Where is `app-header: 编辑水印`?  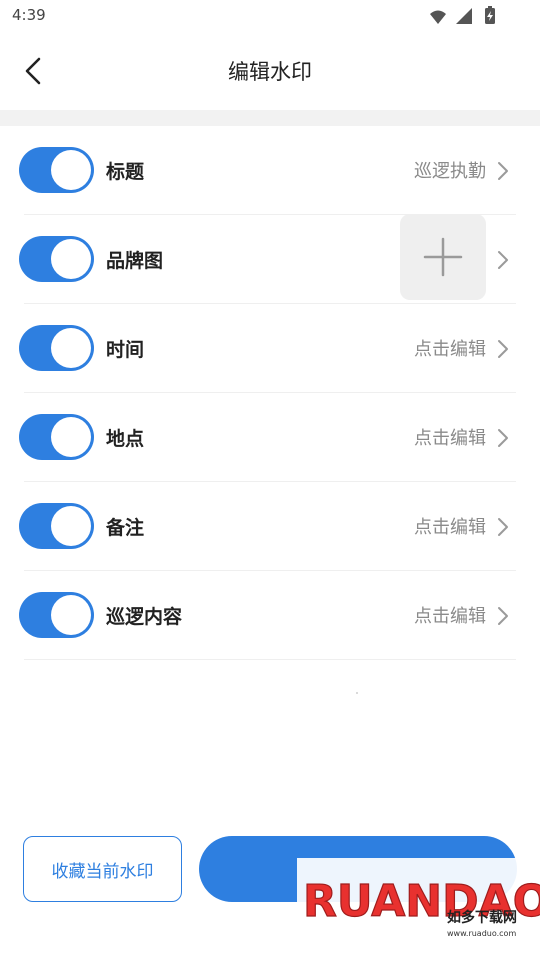 app-header: 编辑水印 is located at coordinates (270, 71).